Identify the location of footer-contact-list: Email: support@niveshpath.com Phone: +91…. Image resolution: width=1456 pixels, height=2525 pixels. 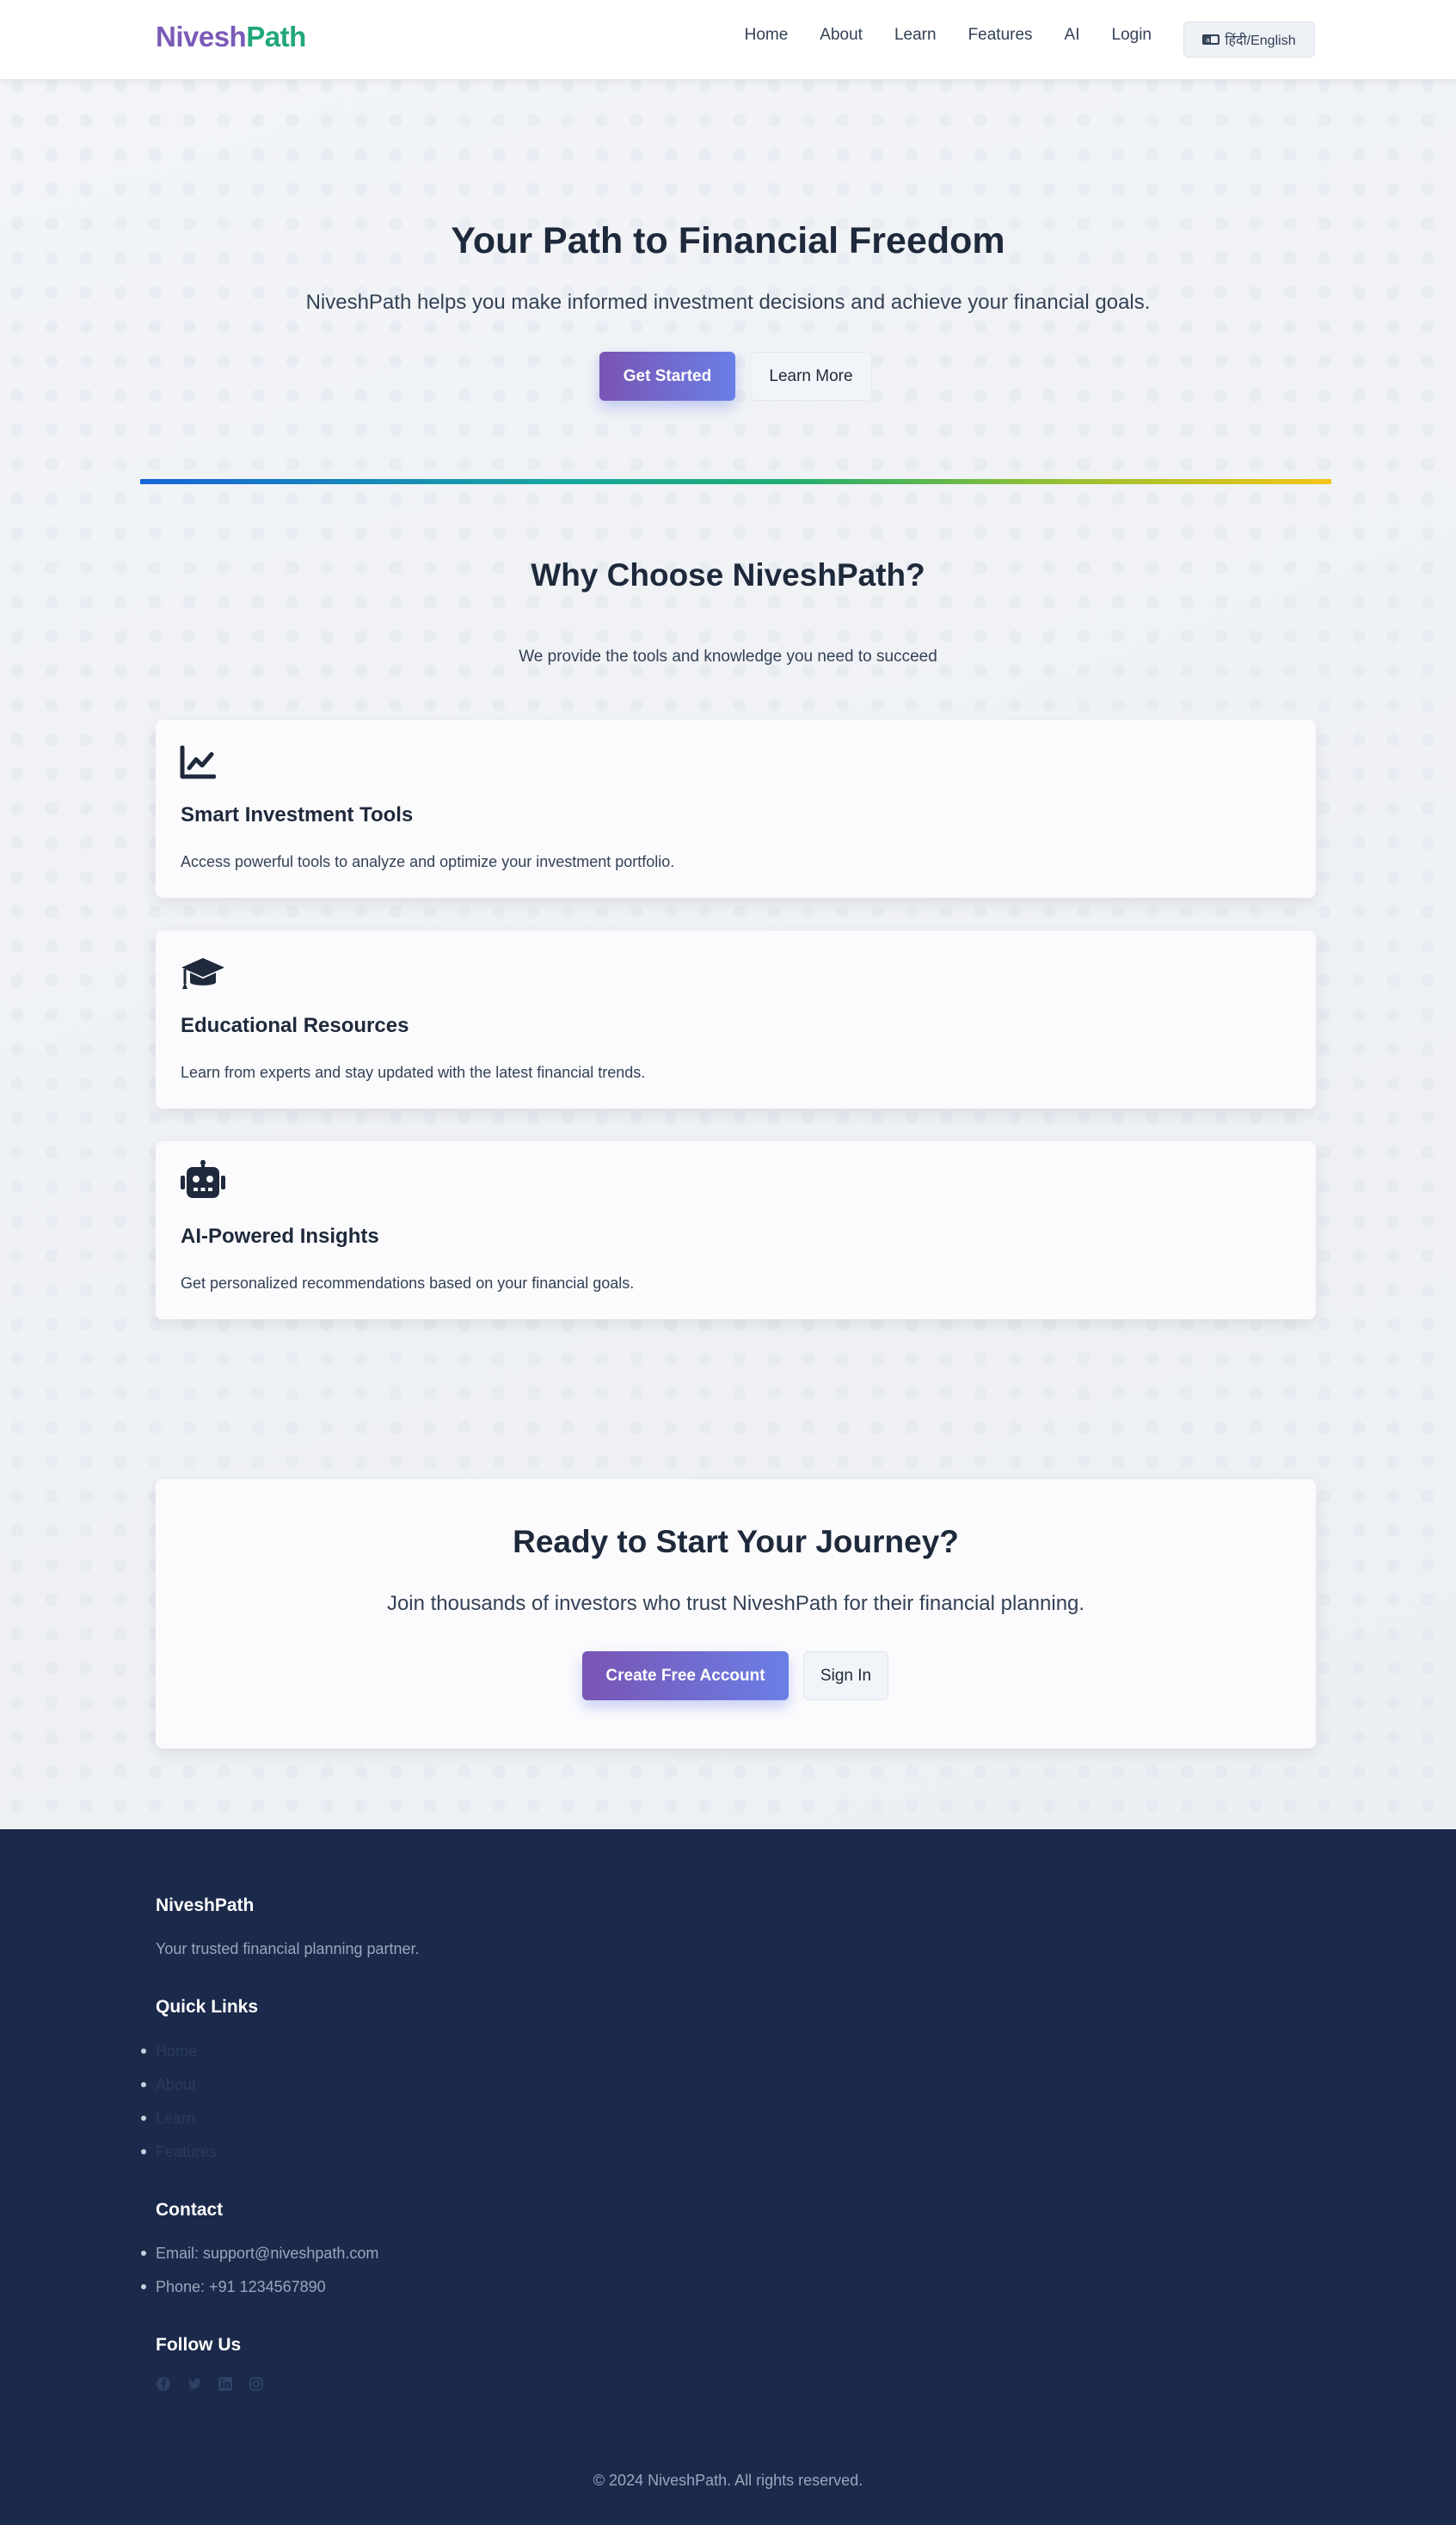
(259, 2277).